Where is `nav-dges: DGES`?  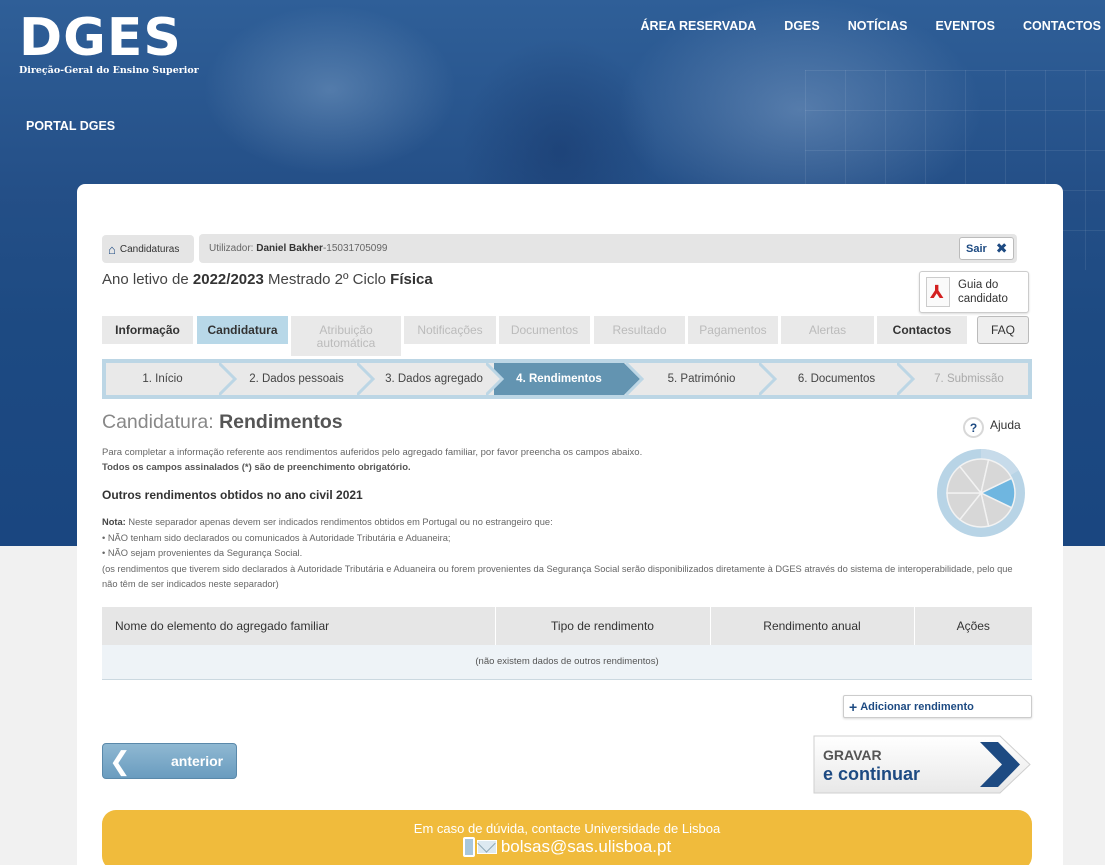 nav-dges: DGES is located at coordinates (801, 26).